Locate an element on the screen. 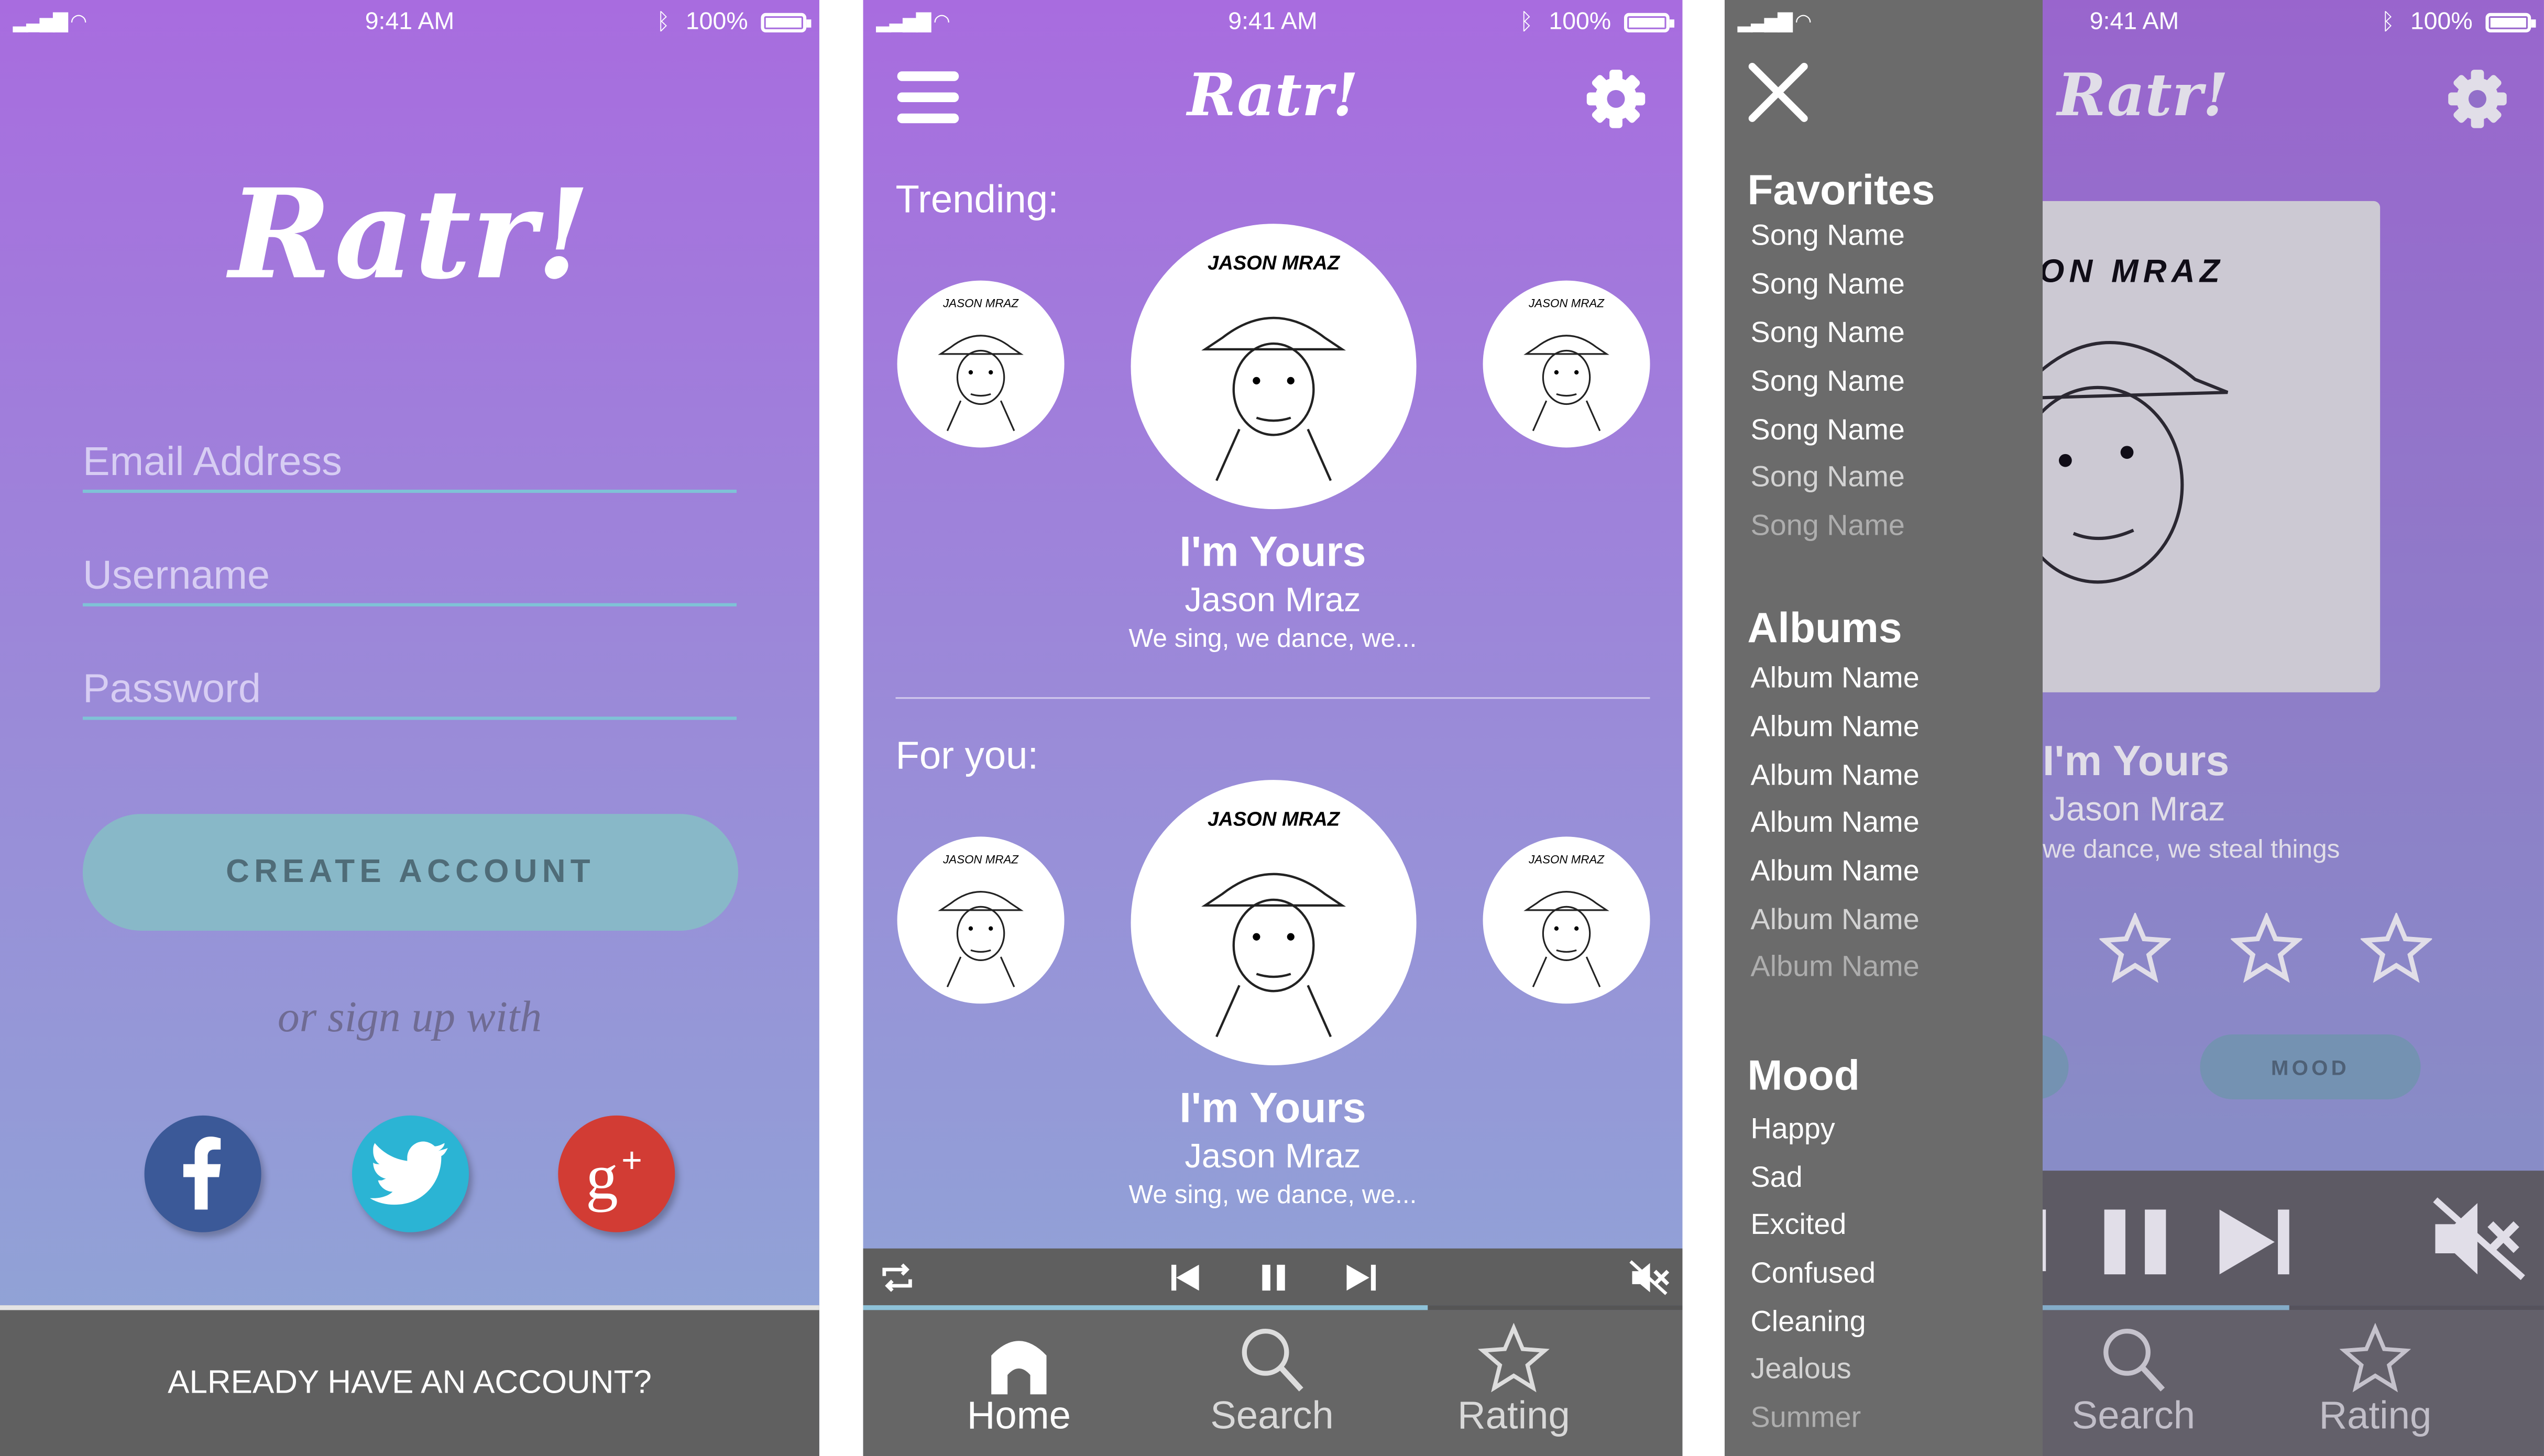 The height and width of the screenshot is (1456, 2544). for-you-label: For you: is located at coordinates (967, 756).